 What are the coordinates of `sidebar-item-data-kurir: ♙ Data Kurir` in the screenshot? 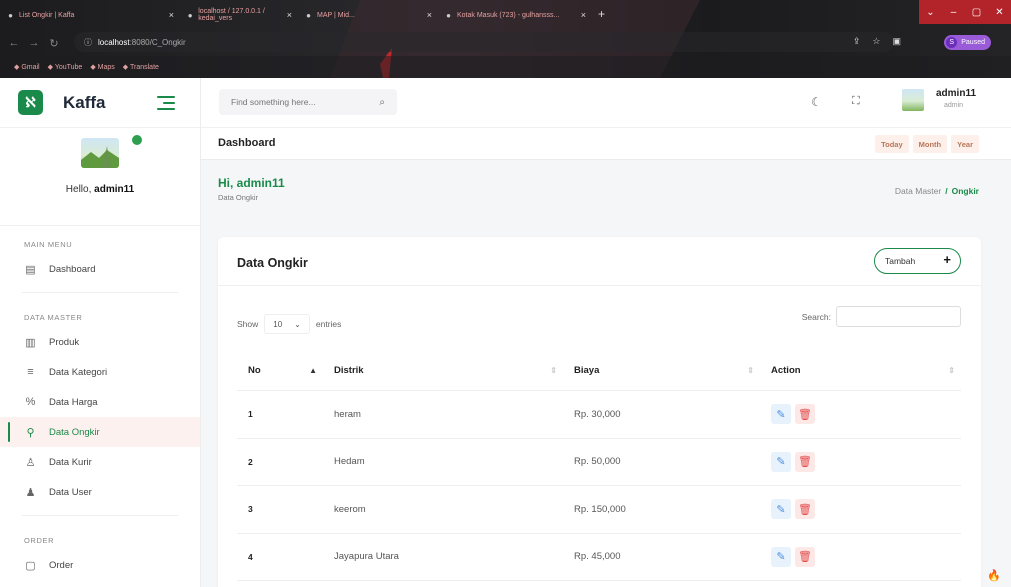 It's located at (100, 462).